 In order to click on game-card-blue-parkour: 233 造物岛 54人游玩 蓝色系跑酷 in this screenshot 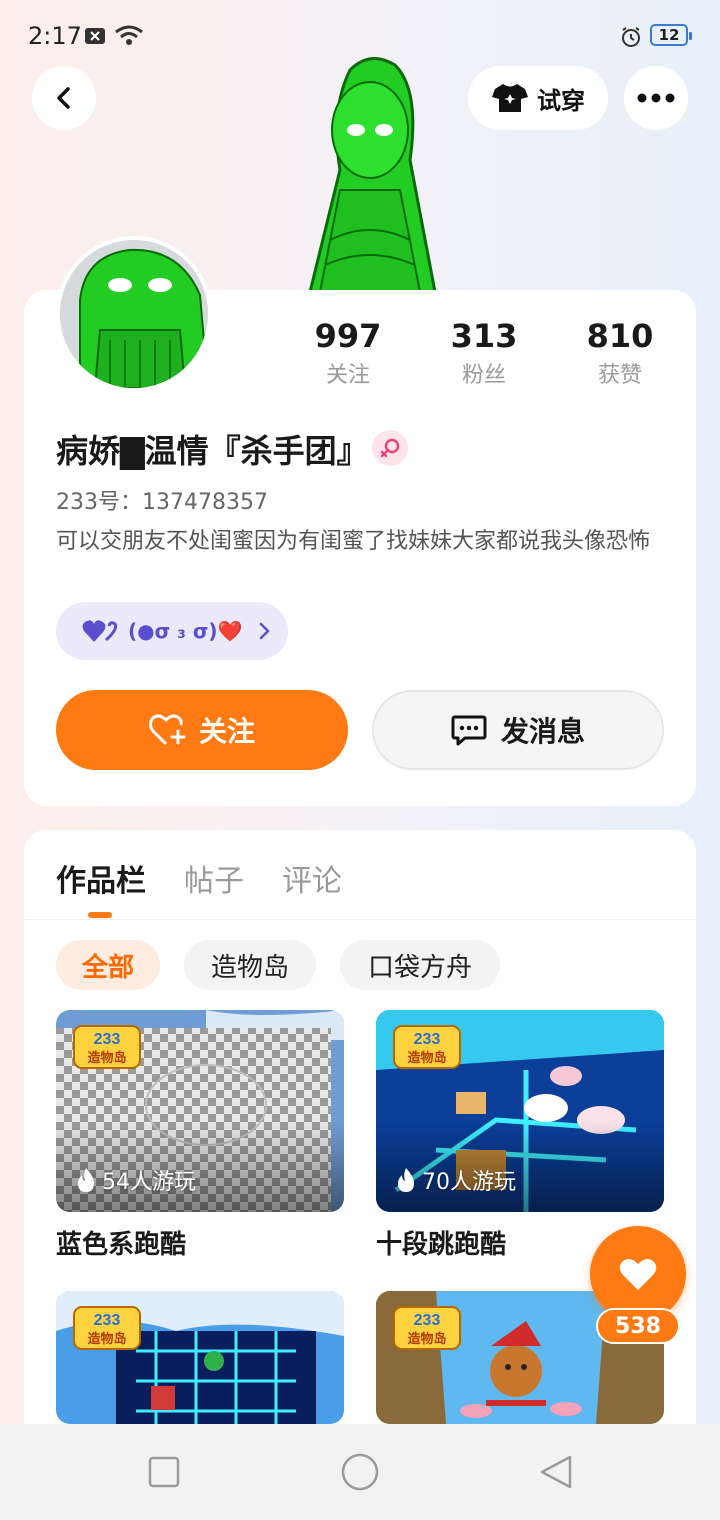, I will do `click(200, 1135)`.